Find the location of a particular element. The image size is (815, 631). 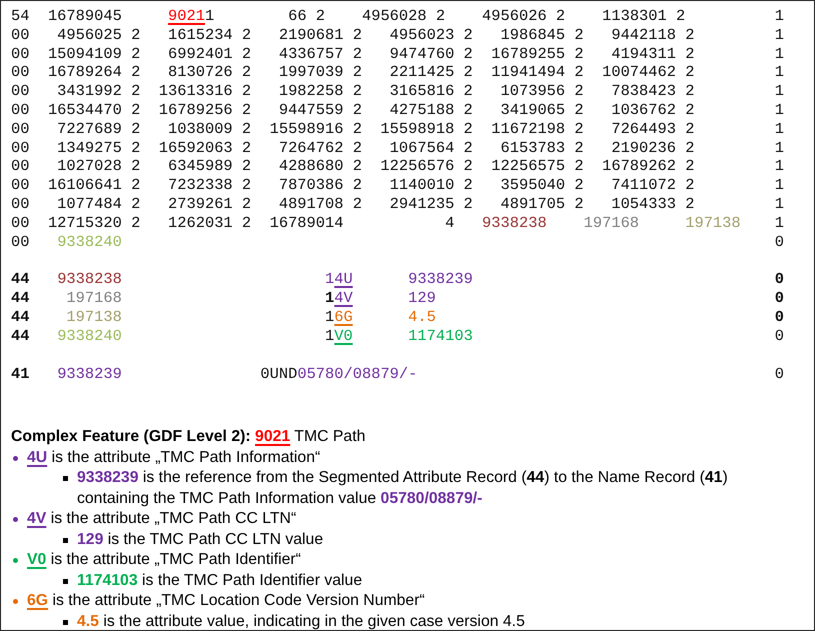

record-line: 00 1027028 2 6345989 2 4288680 2 12256576 2 12256575 2 16789262 2 is located at coordinates (353, 166).